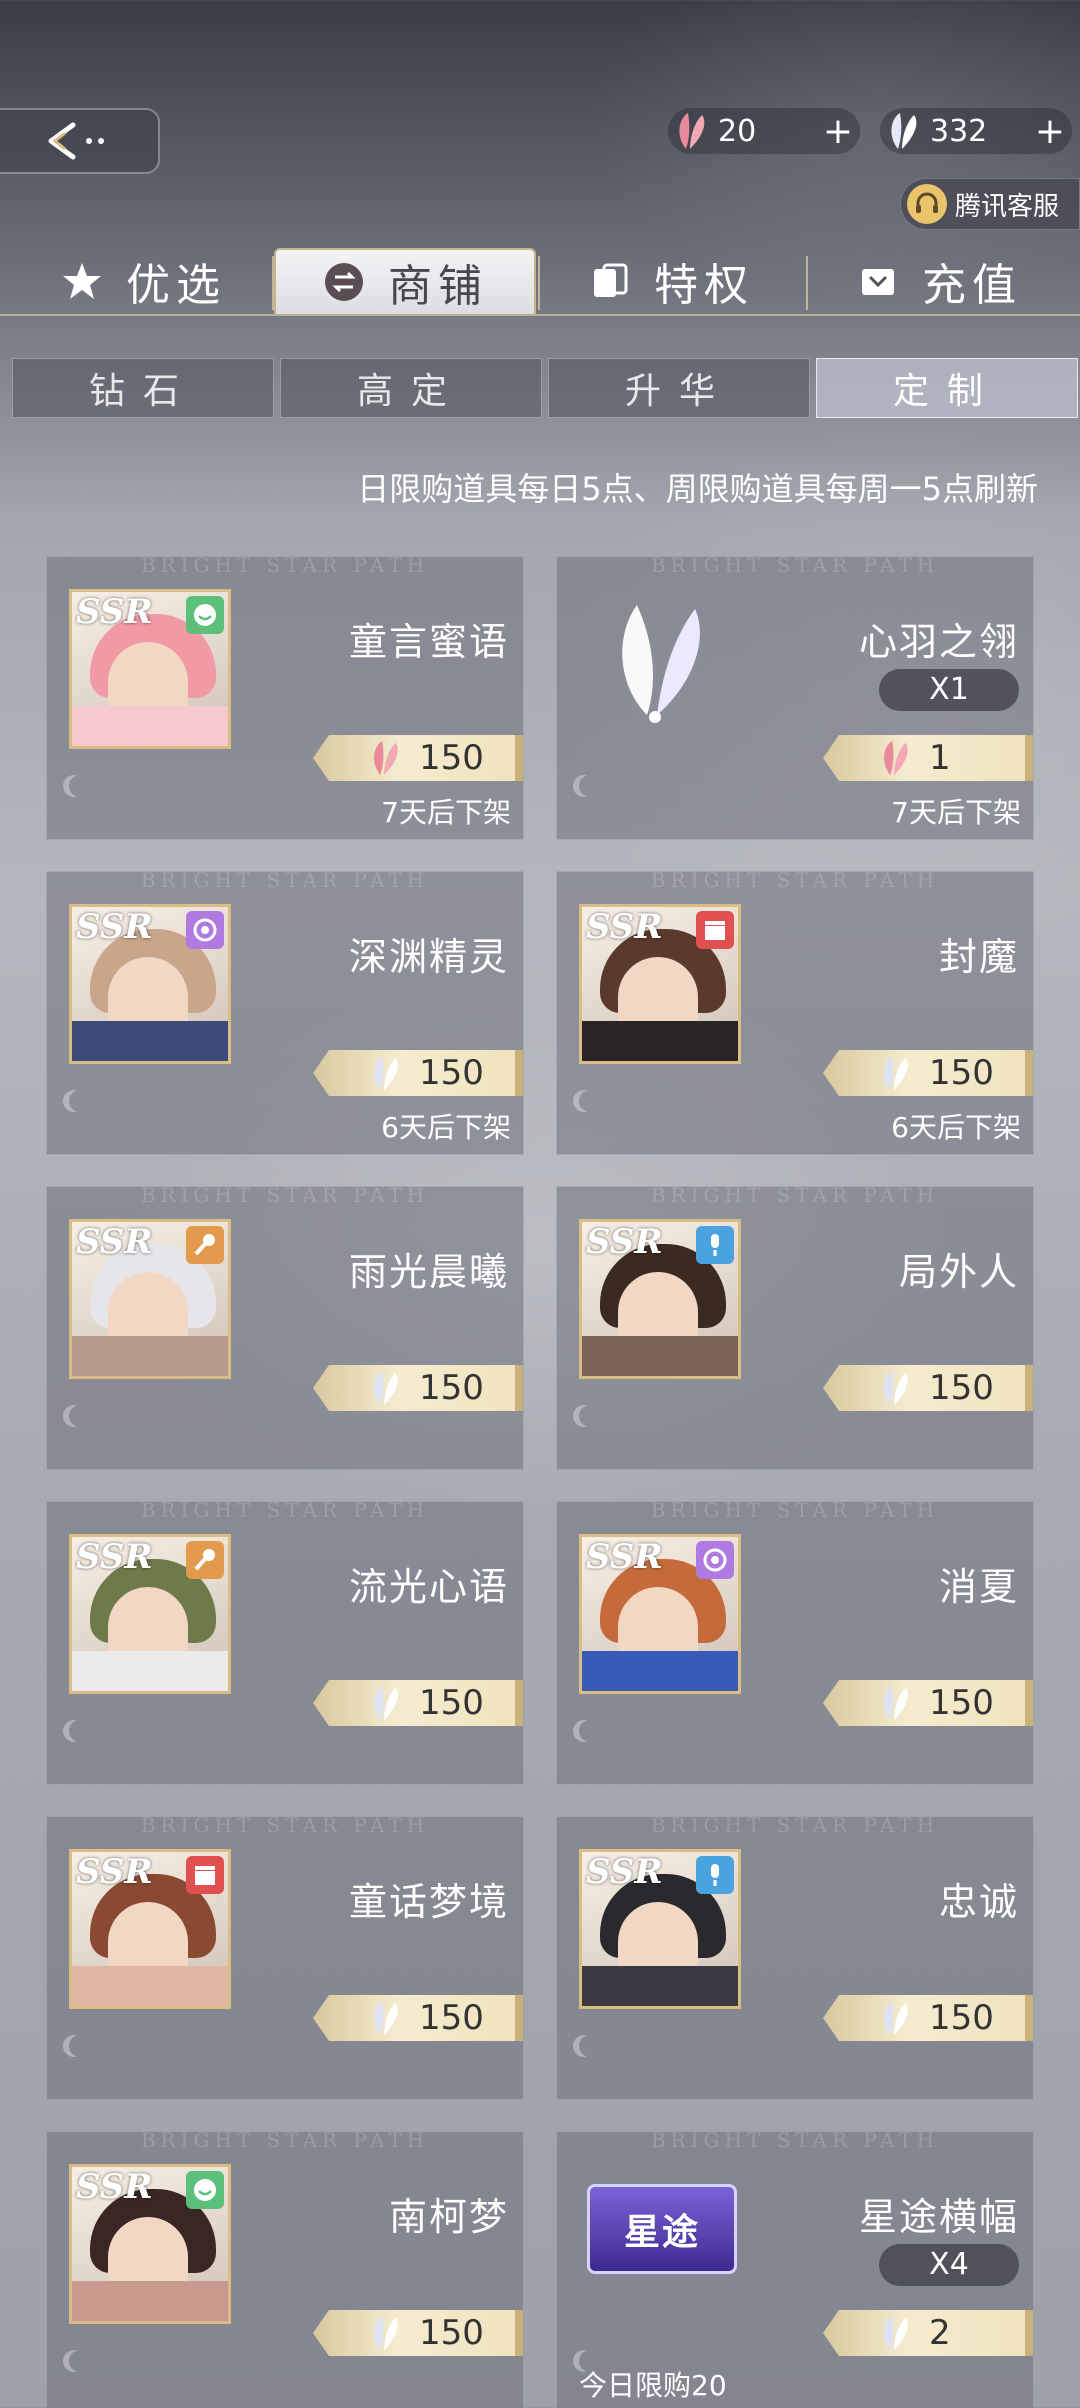  Describe the element at coordinates (428, 1272) in the screenshot. I see `item-name: 雨光晨曦` at that location.